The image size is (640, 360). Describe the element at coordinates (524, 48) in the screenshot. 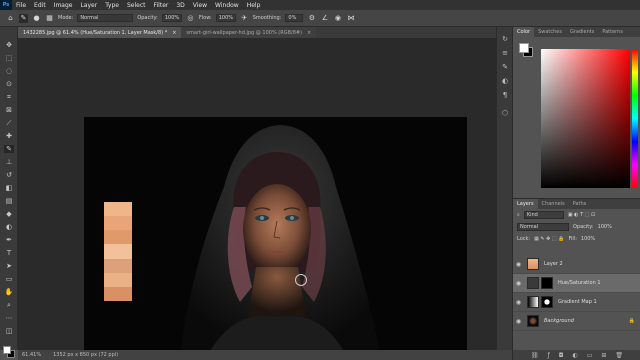

I see `foreground-color-chip` at that location.